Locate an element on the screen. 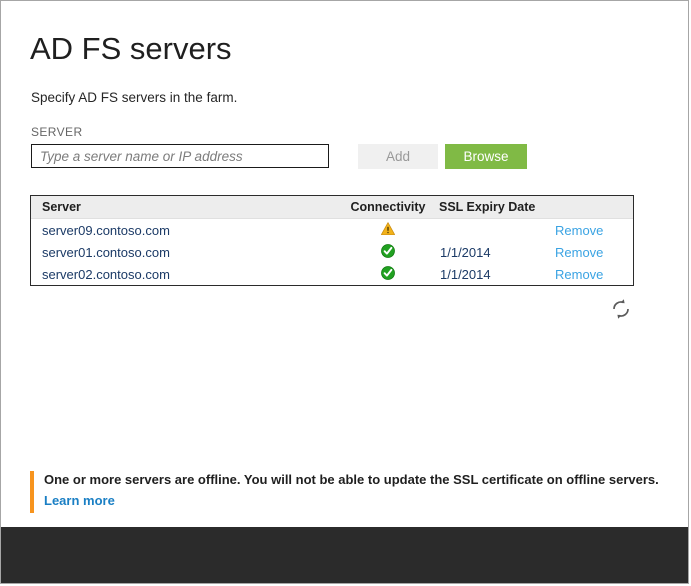 The width and height of the screenshot is (691, 586). warning-icon is located at coordinates (388, 230).